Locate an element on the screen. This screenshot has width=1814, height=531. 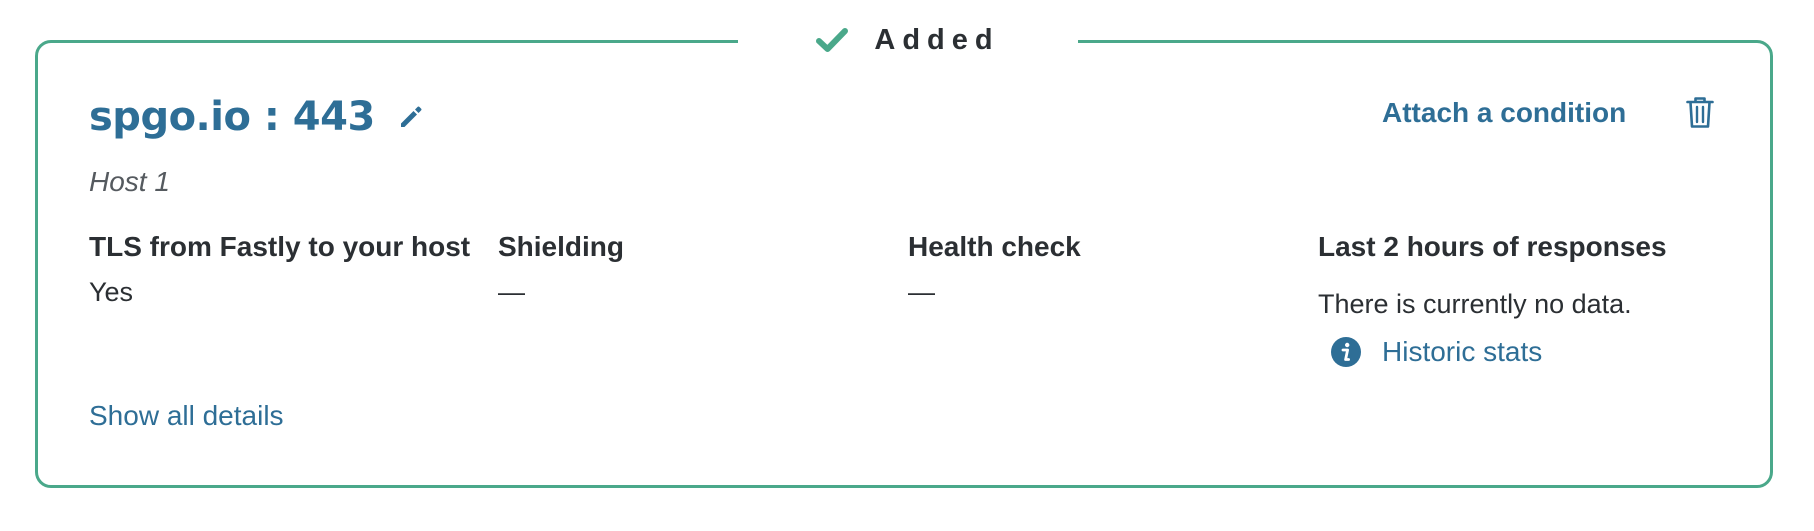
tls-title: TLS from Fastly to your host is located at coordinates (280, 246).